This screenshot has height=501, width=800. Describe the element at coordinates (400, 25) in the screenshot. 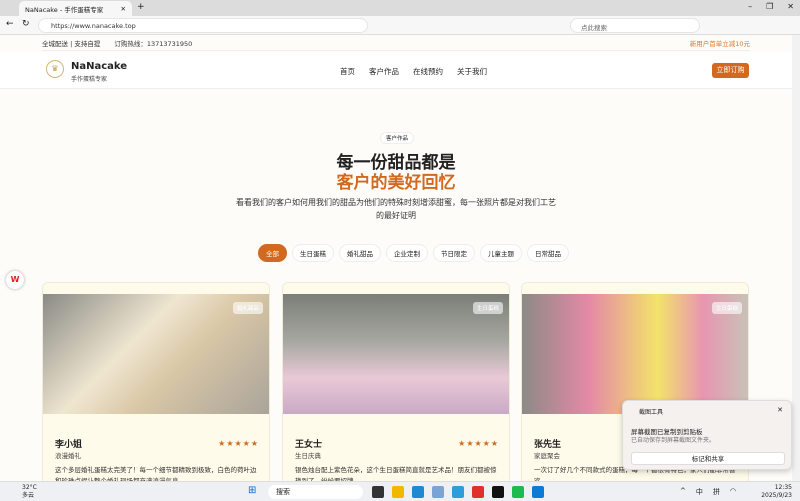

I see `address-bar-row: ← ↻ https://www.nanacake.top 点此搜索` at that location.